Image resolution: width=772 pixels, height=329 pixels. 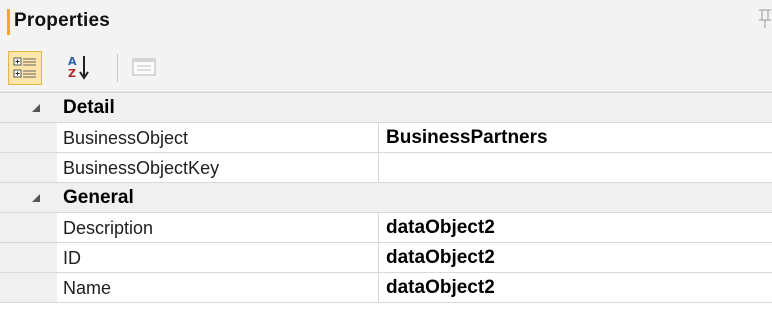 I want to click on sort-az-icon: A Z, so click(x=78, y=67).